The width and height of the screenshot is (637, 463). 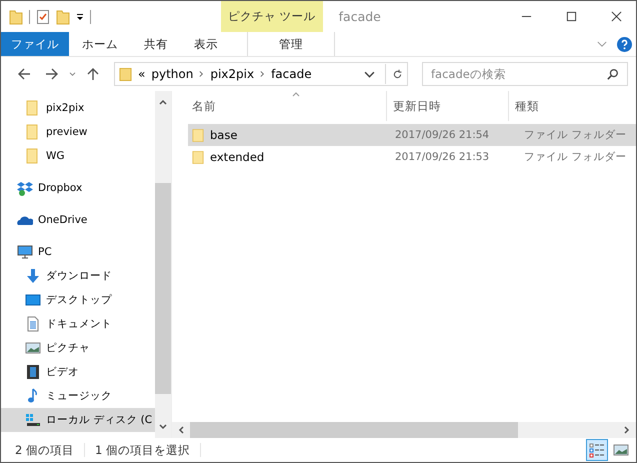 I want to click on refresh-icon, so click(x=397, y=74).